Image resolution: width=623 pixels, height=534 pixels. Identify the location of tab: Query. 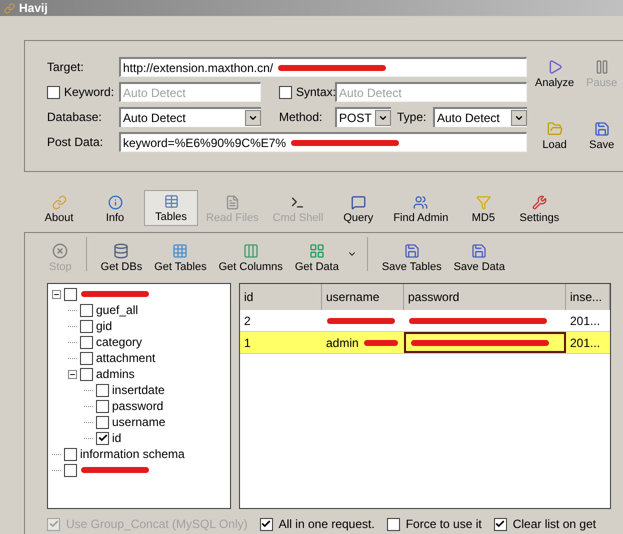
(358, 208).